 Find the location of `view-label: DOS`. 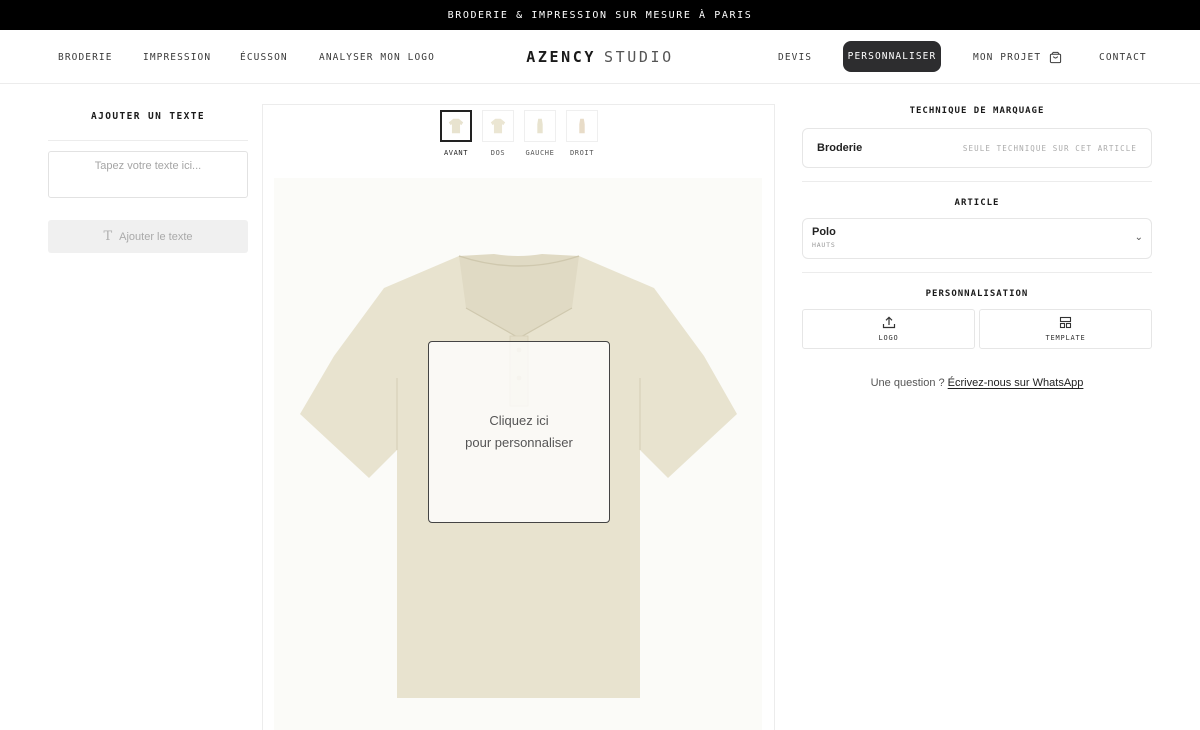

view-label: DOS is located at coordinates (498, 153).